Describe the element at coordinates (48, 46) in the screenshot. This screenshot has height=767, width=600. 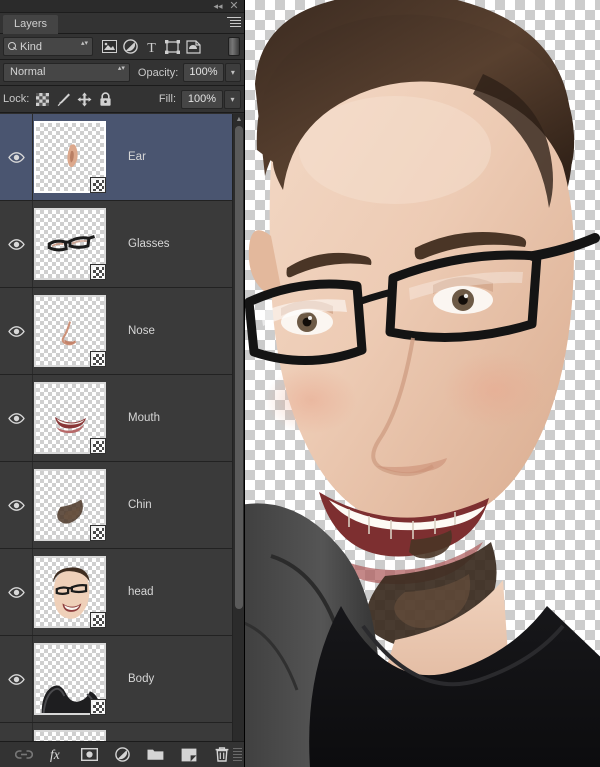
I see `filter-kind-select: Kind ▴▾` at that location.